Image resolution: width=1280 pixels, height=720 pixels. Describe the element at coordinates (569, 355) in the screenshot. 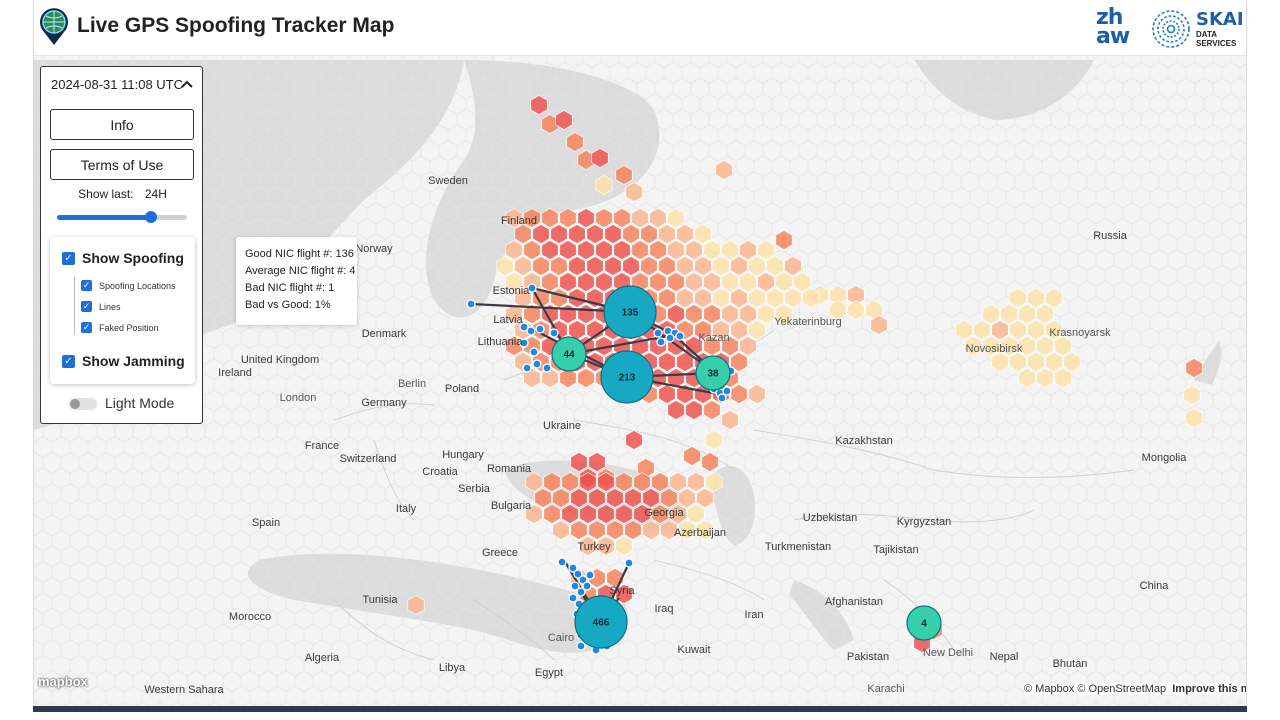

I see `cluster-count: 44` at that location.